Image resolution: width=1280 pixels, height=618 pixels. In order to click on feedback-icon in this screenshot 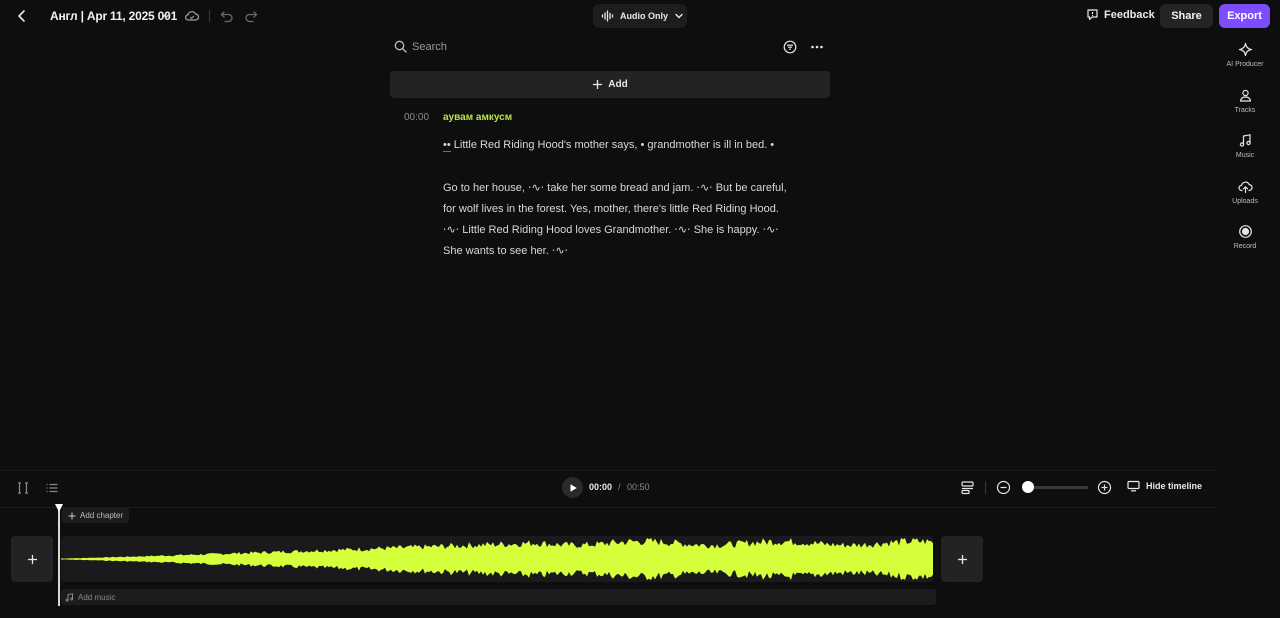, I will do `click(1092, 15)`.